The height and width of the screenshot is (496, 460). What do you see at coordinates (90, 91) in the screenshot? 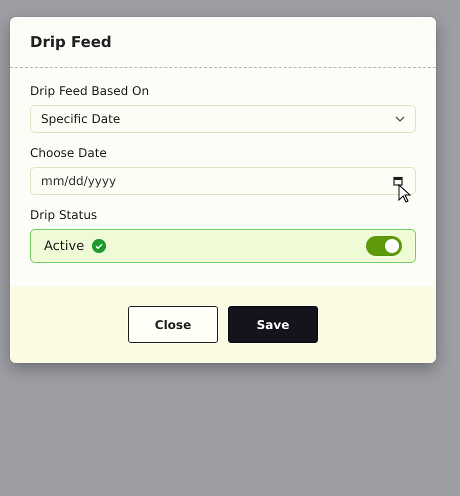
I see `field-label: Drip Feed Based On` at bounding box center [90, 91].